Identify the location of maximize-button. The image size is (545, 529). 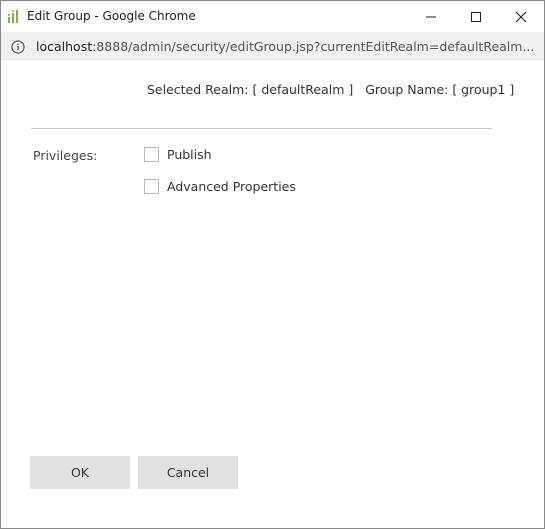
(476, 16).